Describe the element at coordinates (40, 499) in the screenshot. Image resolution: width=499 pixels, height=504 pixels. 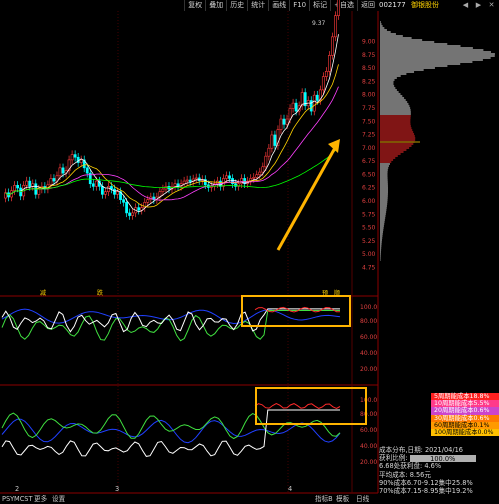
I see `bottom-tab-2: 更多` at that location.